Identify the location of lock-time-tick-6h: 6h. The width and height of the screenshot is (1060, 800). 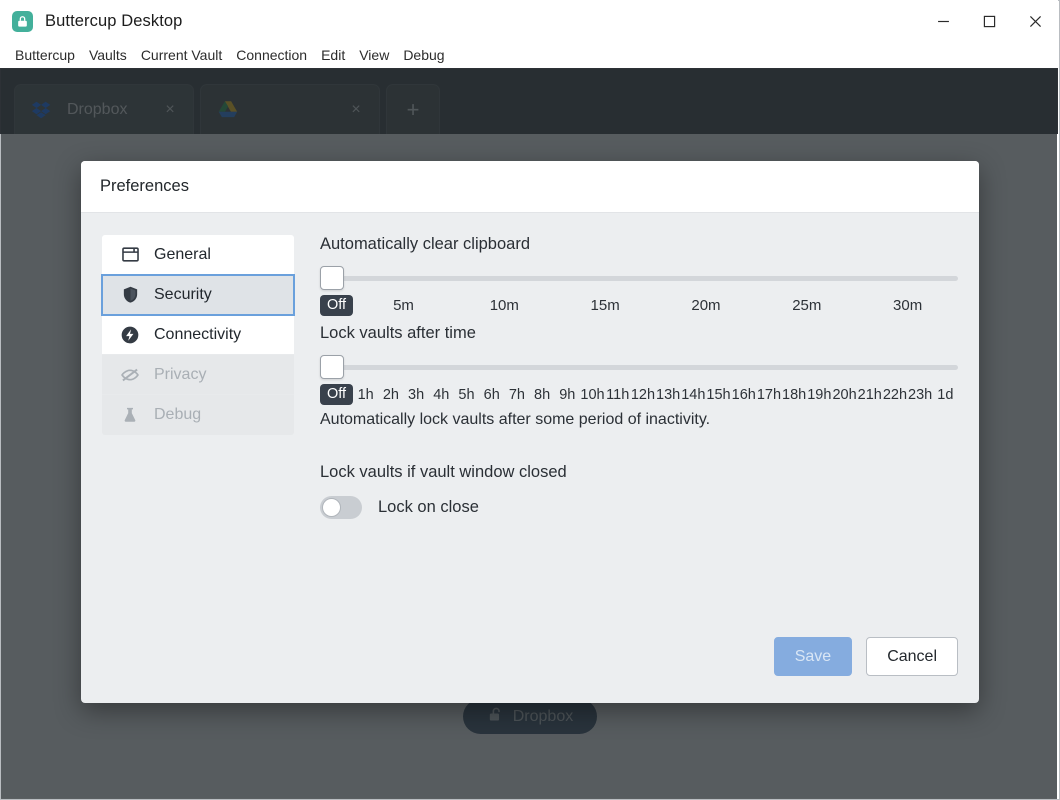
(491, 394).